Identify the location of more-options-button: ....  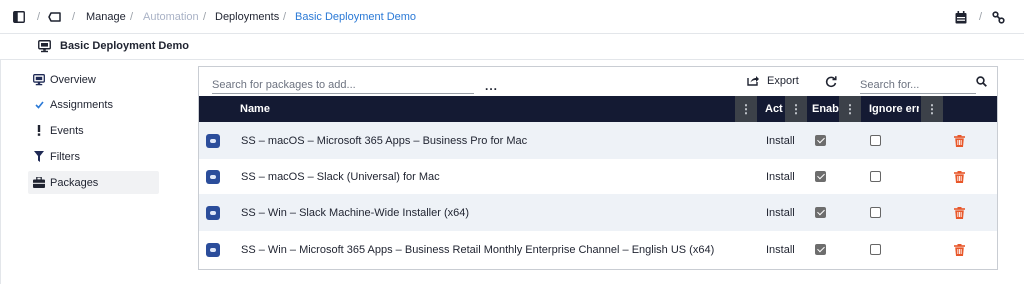
(491, 86).